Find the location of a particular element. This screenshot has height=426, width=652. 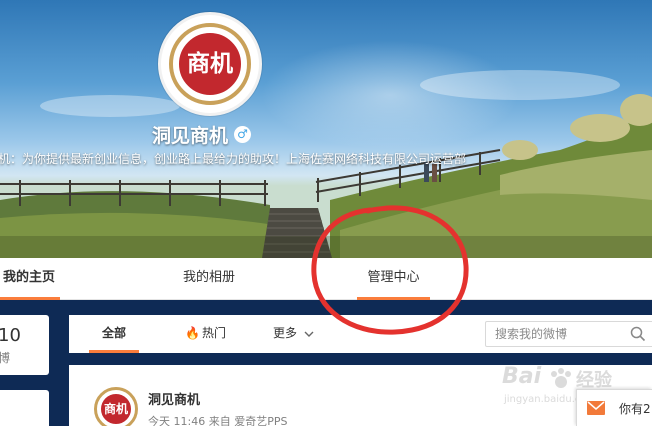

post-avatar: 商机 is located at coordinates (116, 405).